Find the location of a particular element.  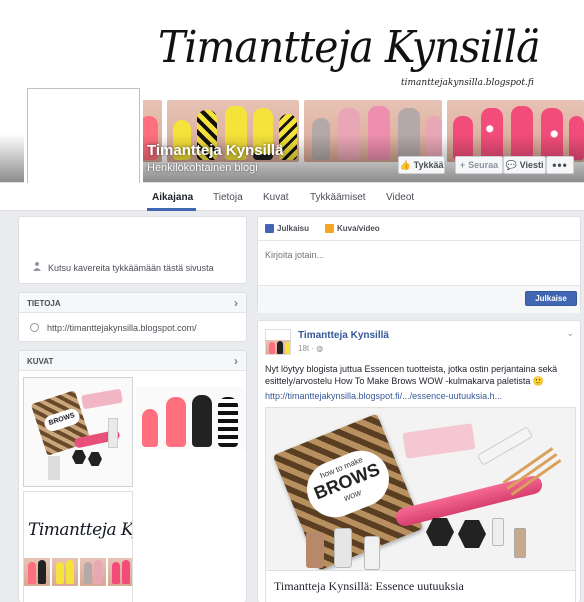

like-button: 👍 Tykkää is located at coordinates (421, 165).